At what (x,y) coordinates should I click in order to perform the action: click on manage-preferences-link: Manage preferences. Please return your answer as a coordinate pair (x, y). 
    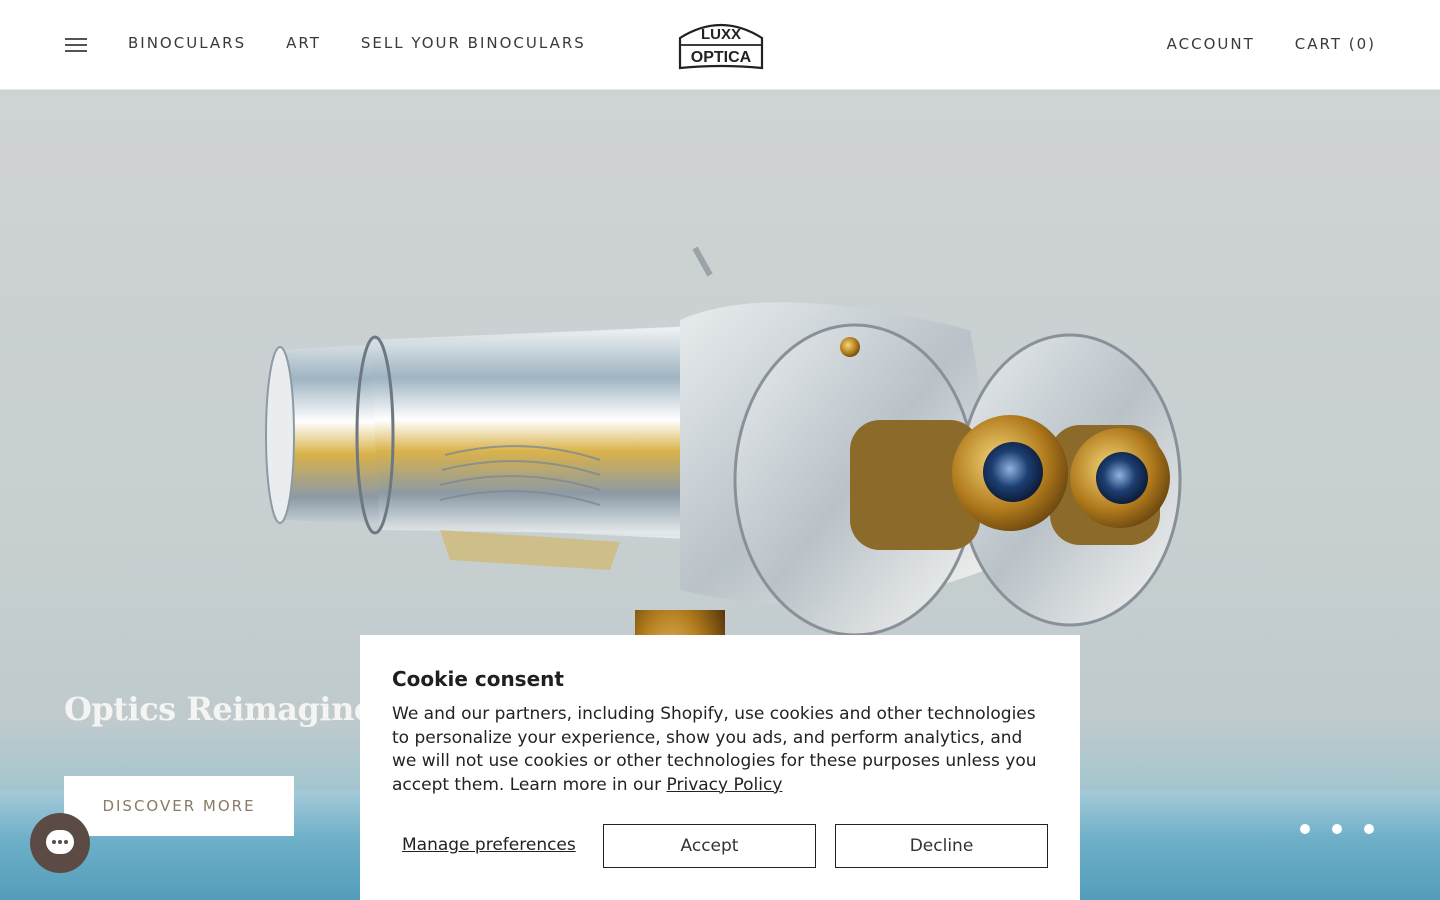
    Looking at the image, I should click on (489, 845).